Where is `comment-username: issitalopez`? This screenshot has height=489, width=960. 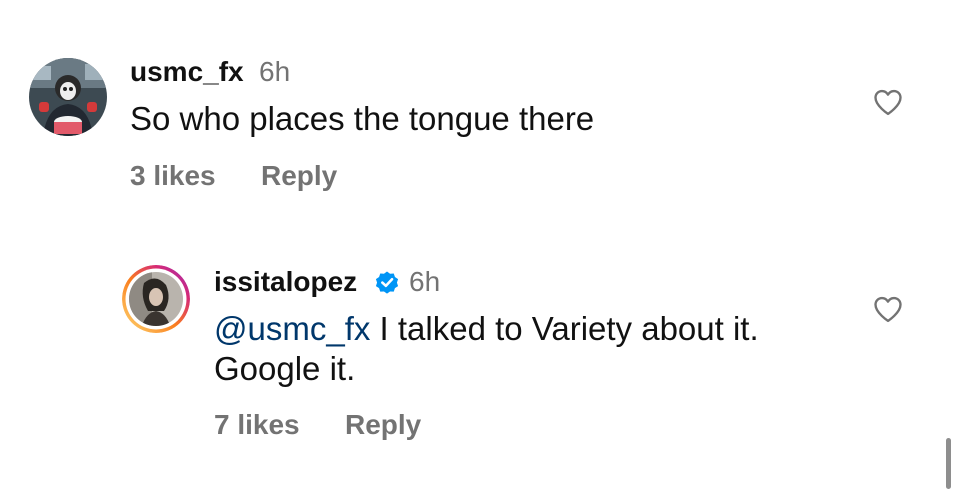 comment-username: issitalopez is located at coordinates (285, 282).